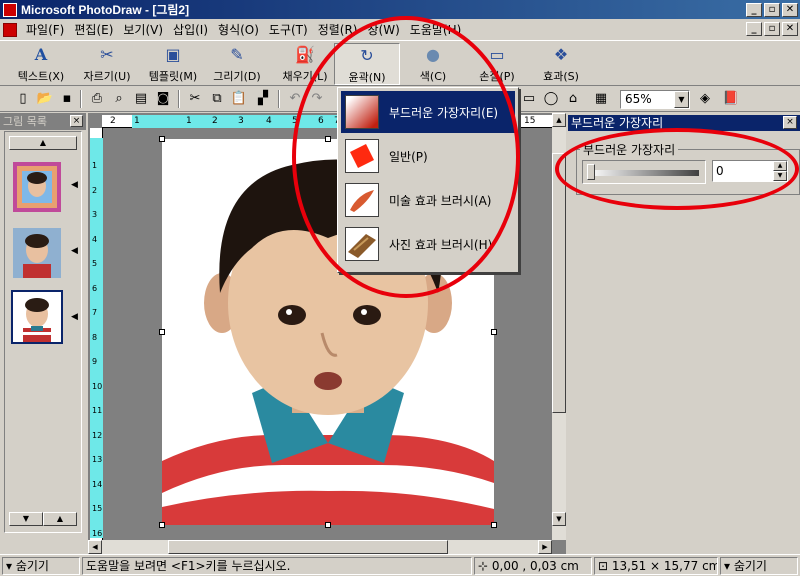  Describe the element at coordinates (10, 29) in the screenshot. I see `document-icon` at that location.